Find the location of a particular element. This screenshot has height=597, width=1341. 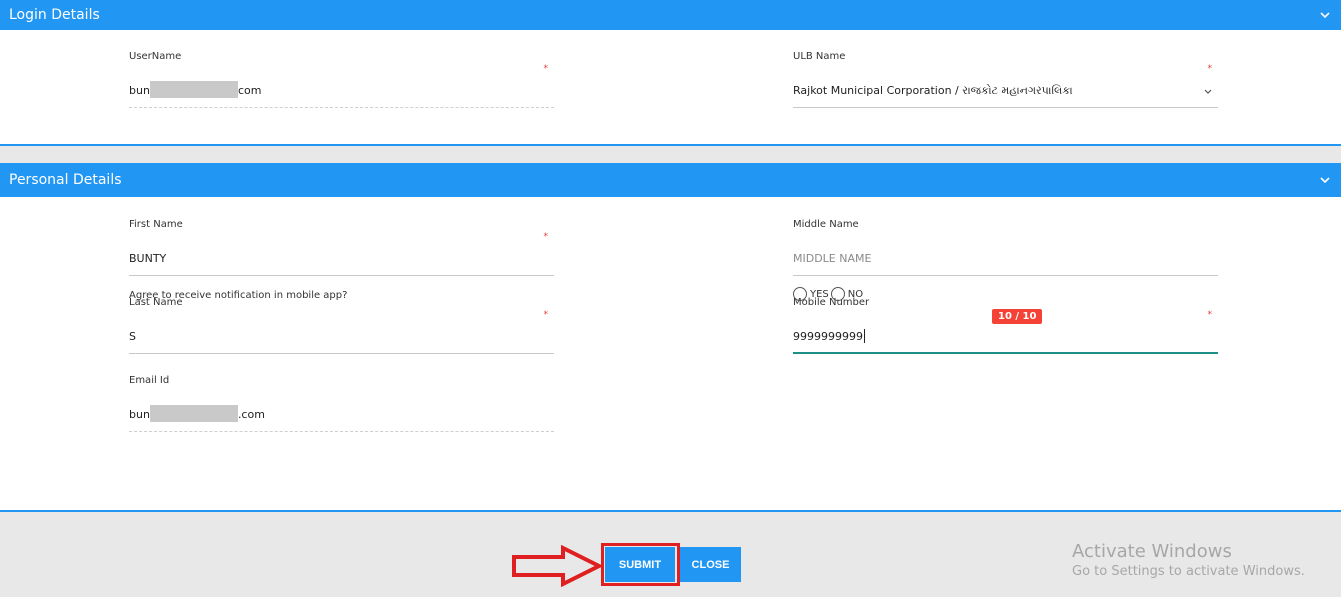

text-caret is located at coordinates (864, 336).